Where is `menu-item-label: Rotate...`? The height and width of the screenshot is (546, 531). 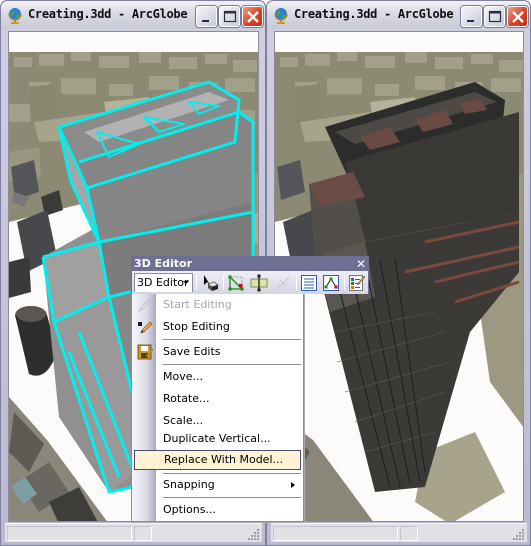
menu-item-label: Rotate... is located at coordinates (186, 398).